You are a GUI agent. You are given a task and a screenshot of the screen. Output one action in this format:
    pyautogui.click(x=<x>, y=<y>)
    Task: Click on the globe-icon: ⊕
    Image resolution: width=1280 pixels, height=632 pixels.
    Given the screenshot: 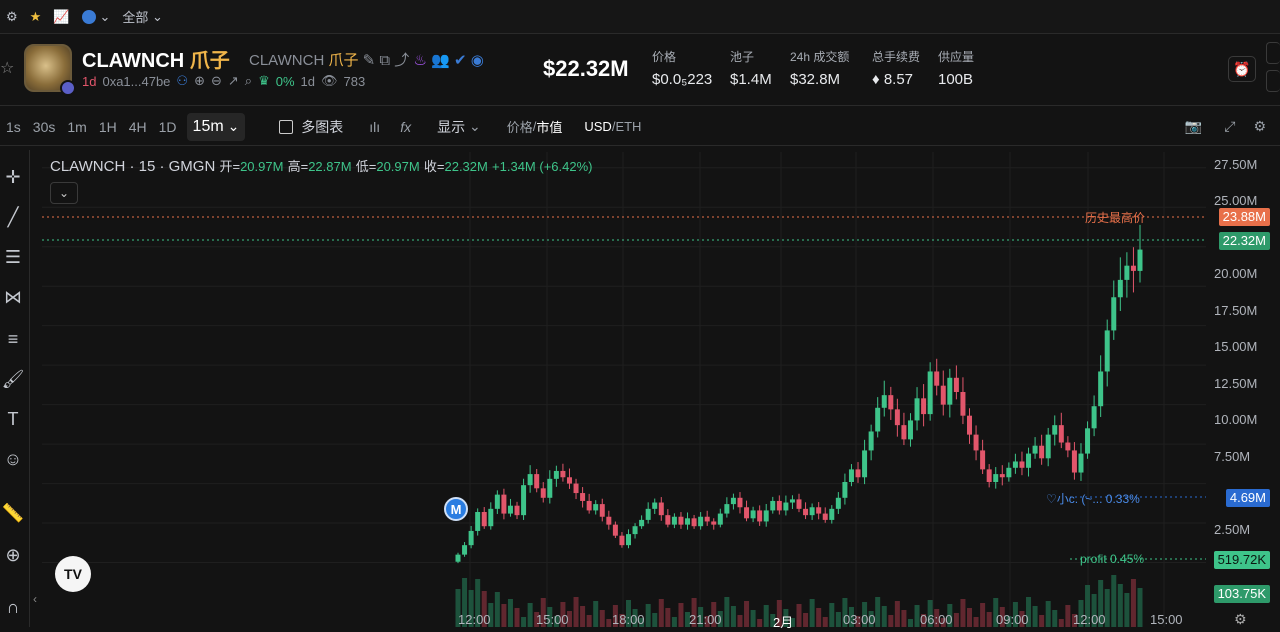 What is the action you would take?
    pyautogui.click(x=199, y=81)
    